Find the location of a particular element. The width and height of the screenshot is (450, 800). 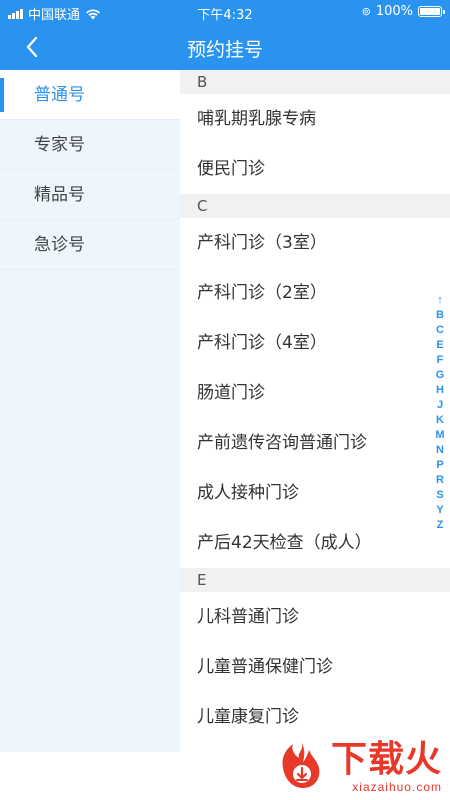

battery-icon is located at coordinates (431, 11).